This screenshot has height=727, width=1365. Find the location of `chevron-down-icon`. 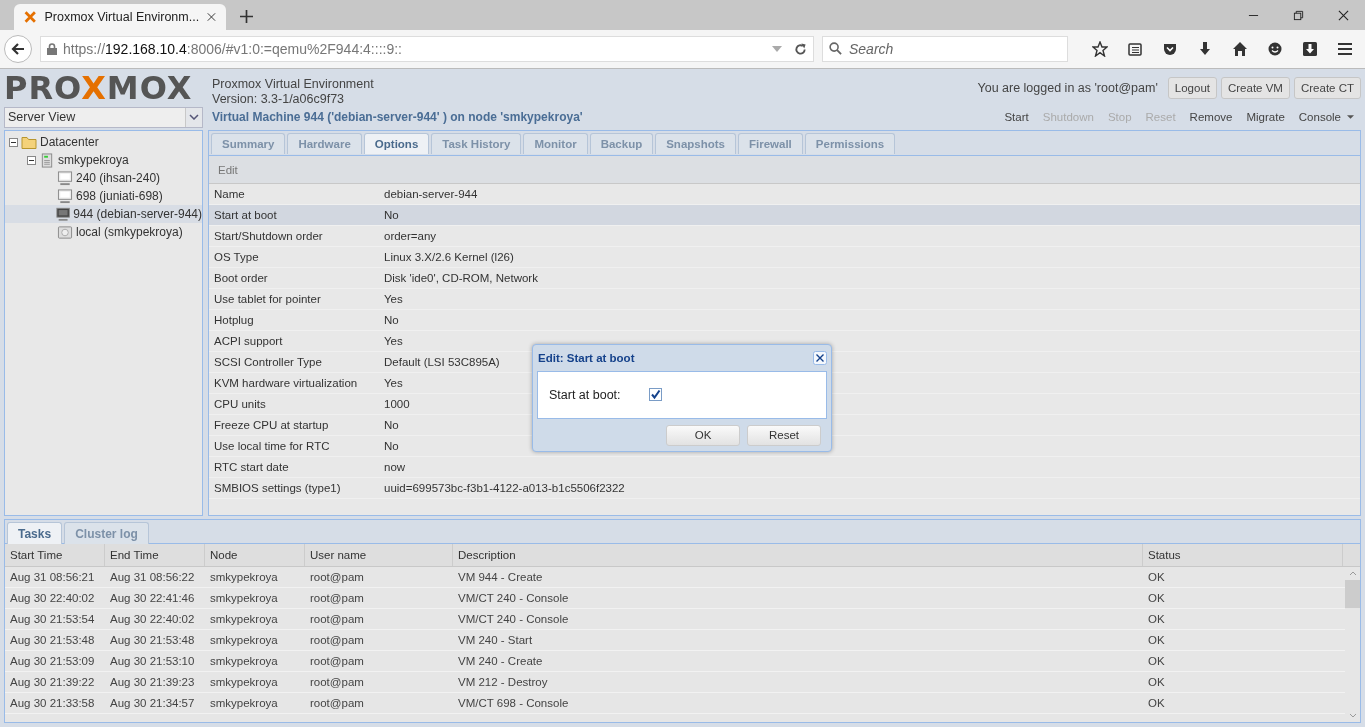

chevron-down-icon is located at coordinates (194, 117).